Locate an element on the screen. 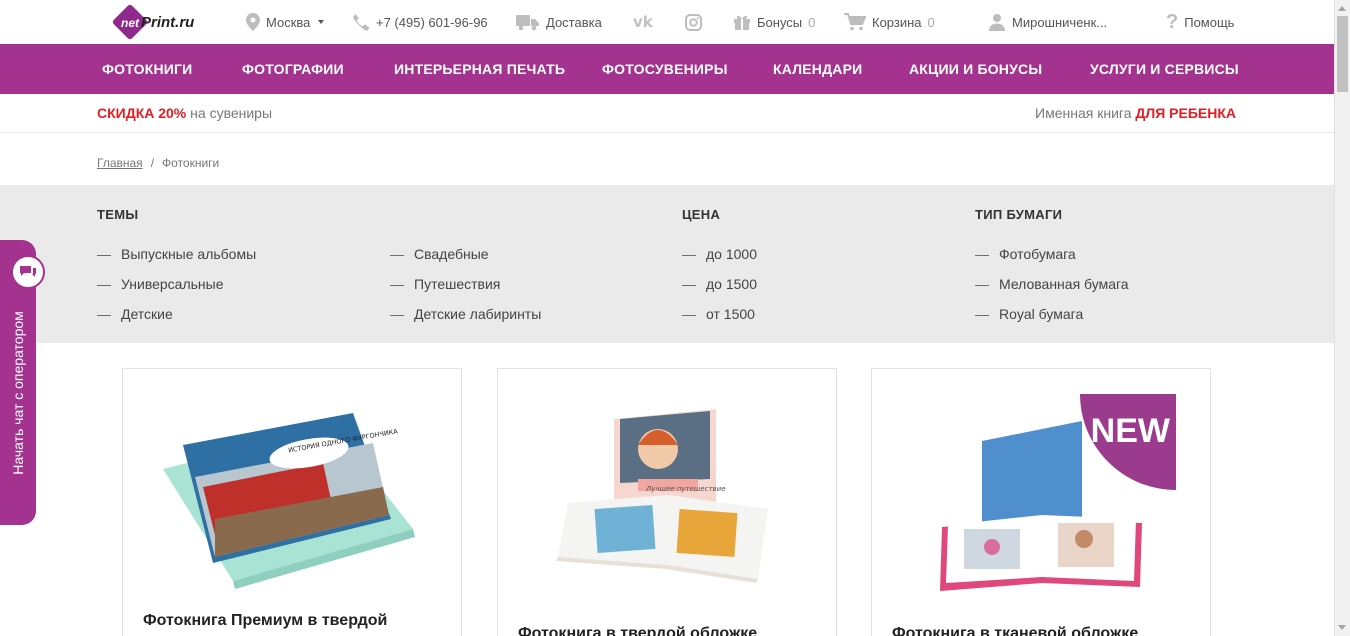 The image size is (1350, 636). filter-label: Royal бумага is located at coordinates (1041, 314).